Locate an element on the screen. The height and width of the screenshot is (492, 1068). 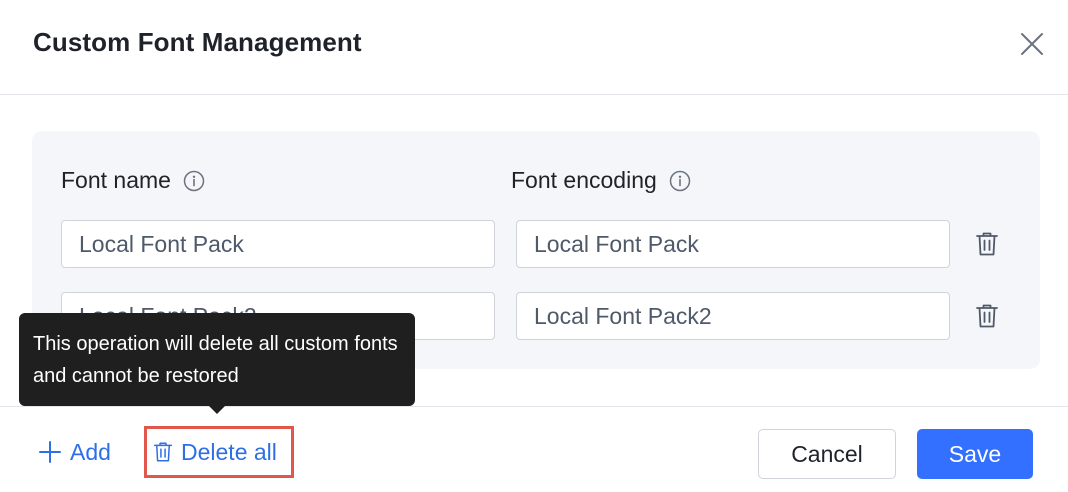
add-font-button: Add is located at coordinates (74, 452).